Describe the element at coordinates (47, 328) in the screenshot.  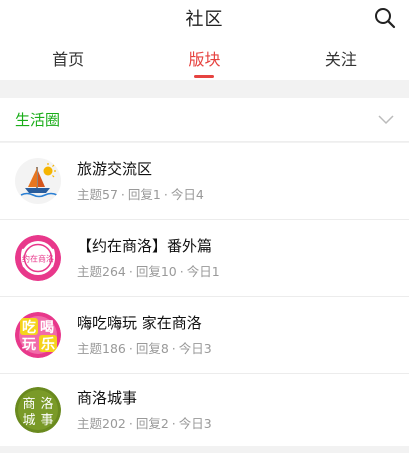
I see `logo-text: 喝` at that location.